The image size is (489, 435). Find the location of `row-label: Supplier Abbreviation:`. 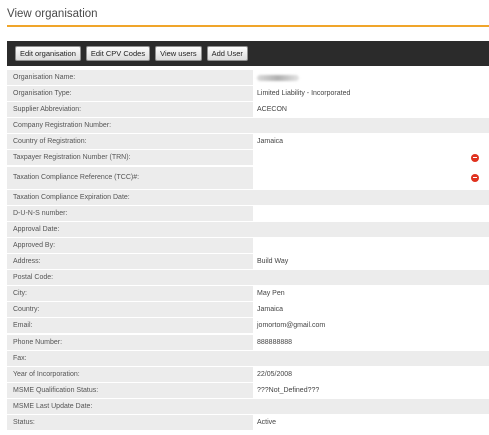

row-label: Supplier Abbreviation: is located at coordinates (130, 110).